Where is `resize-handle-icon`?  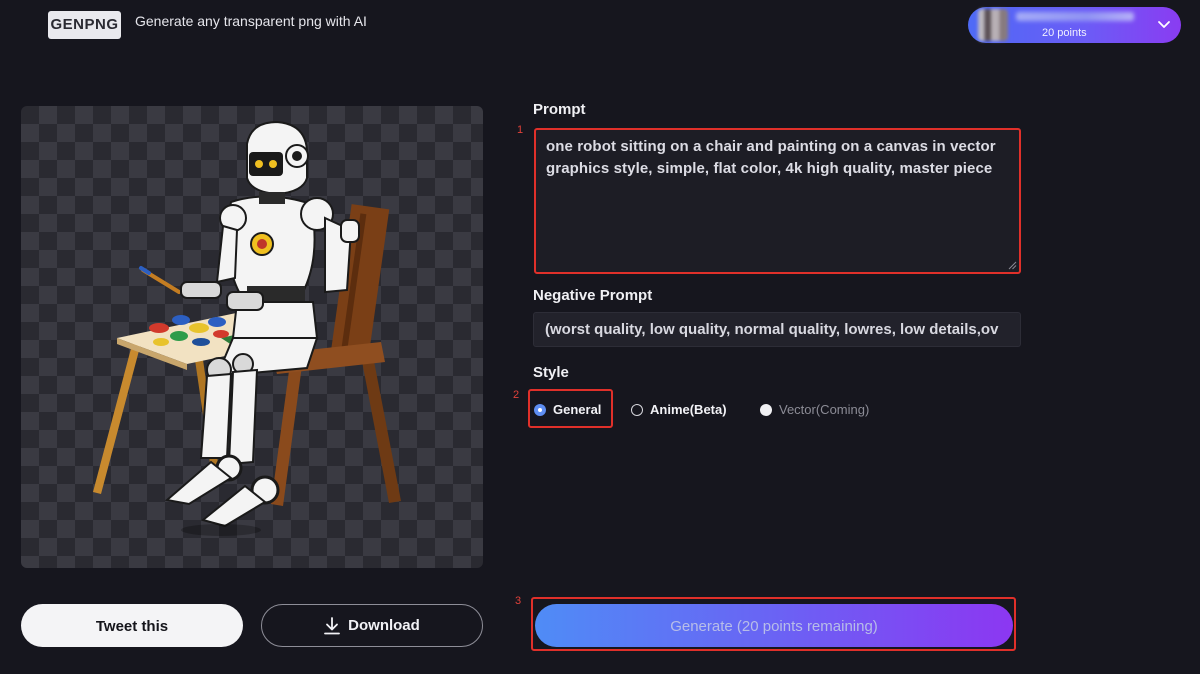
resize-handle-icon is located at coordinates (1012, 265).